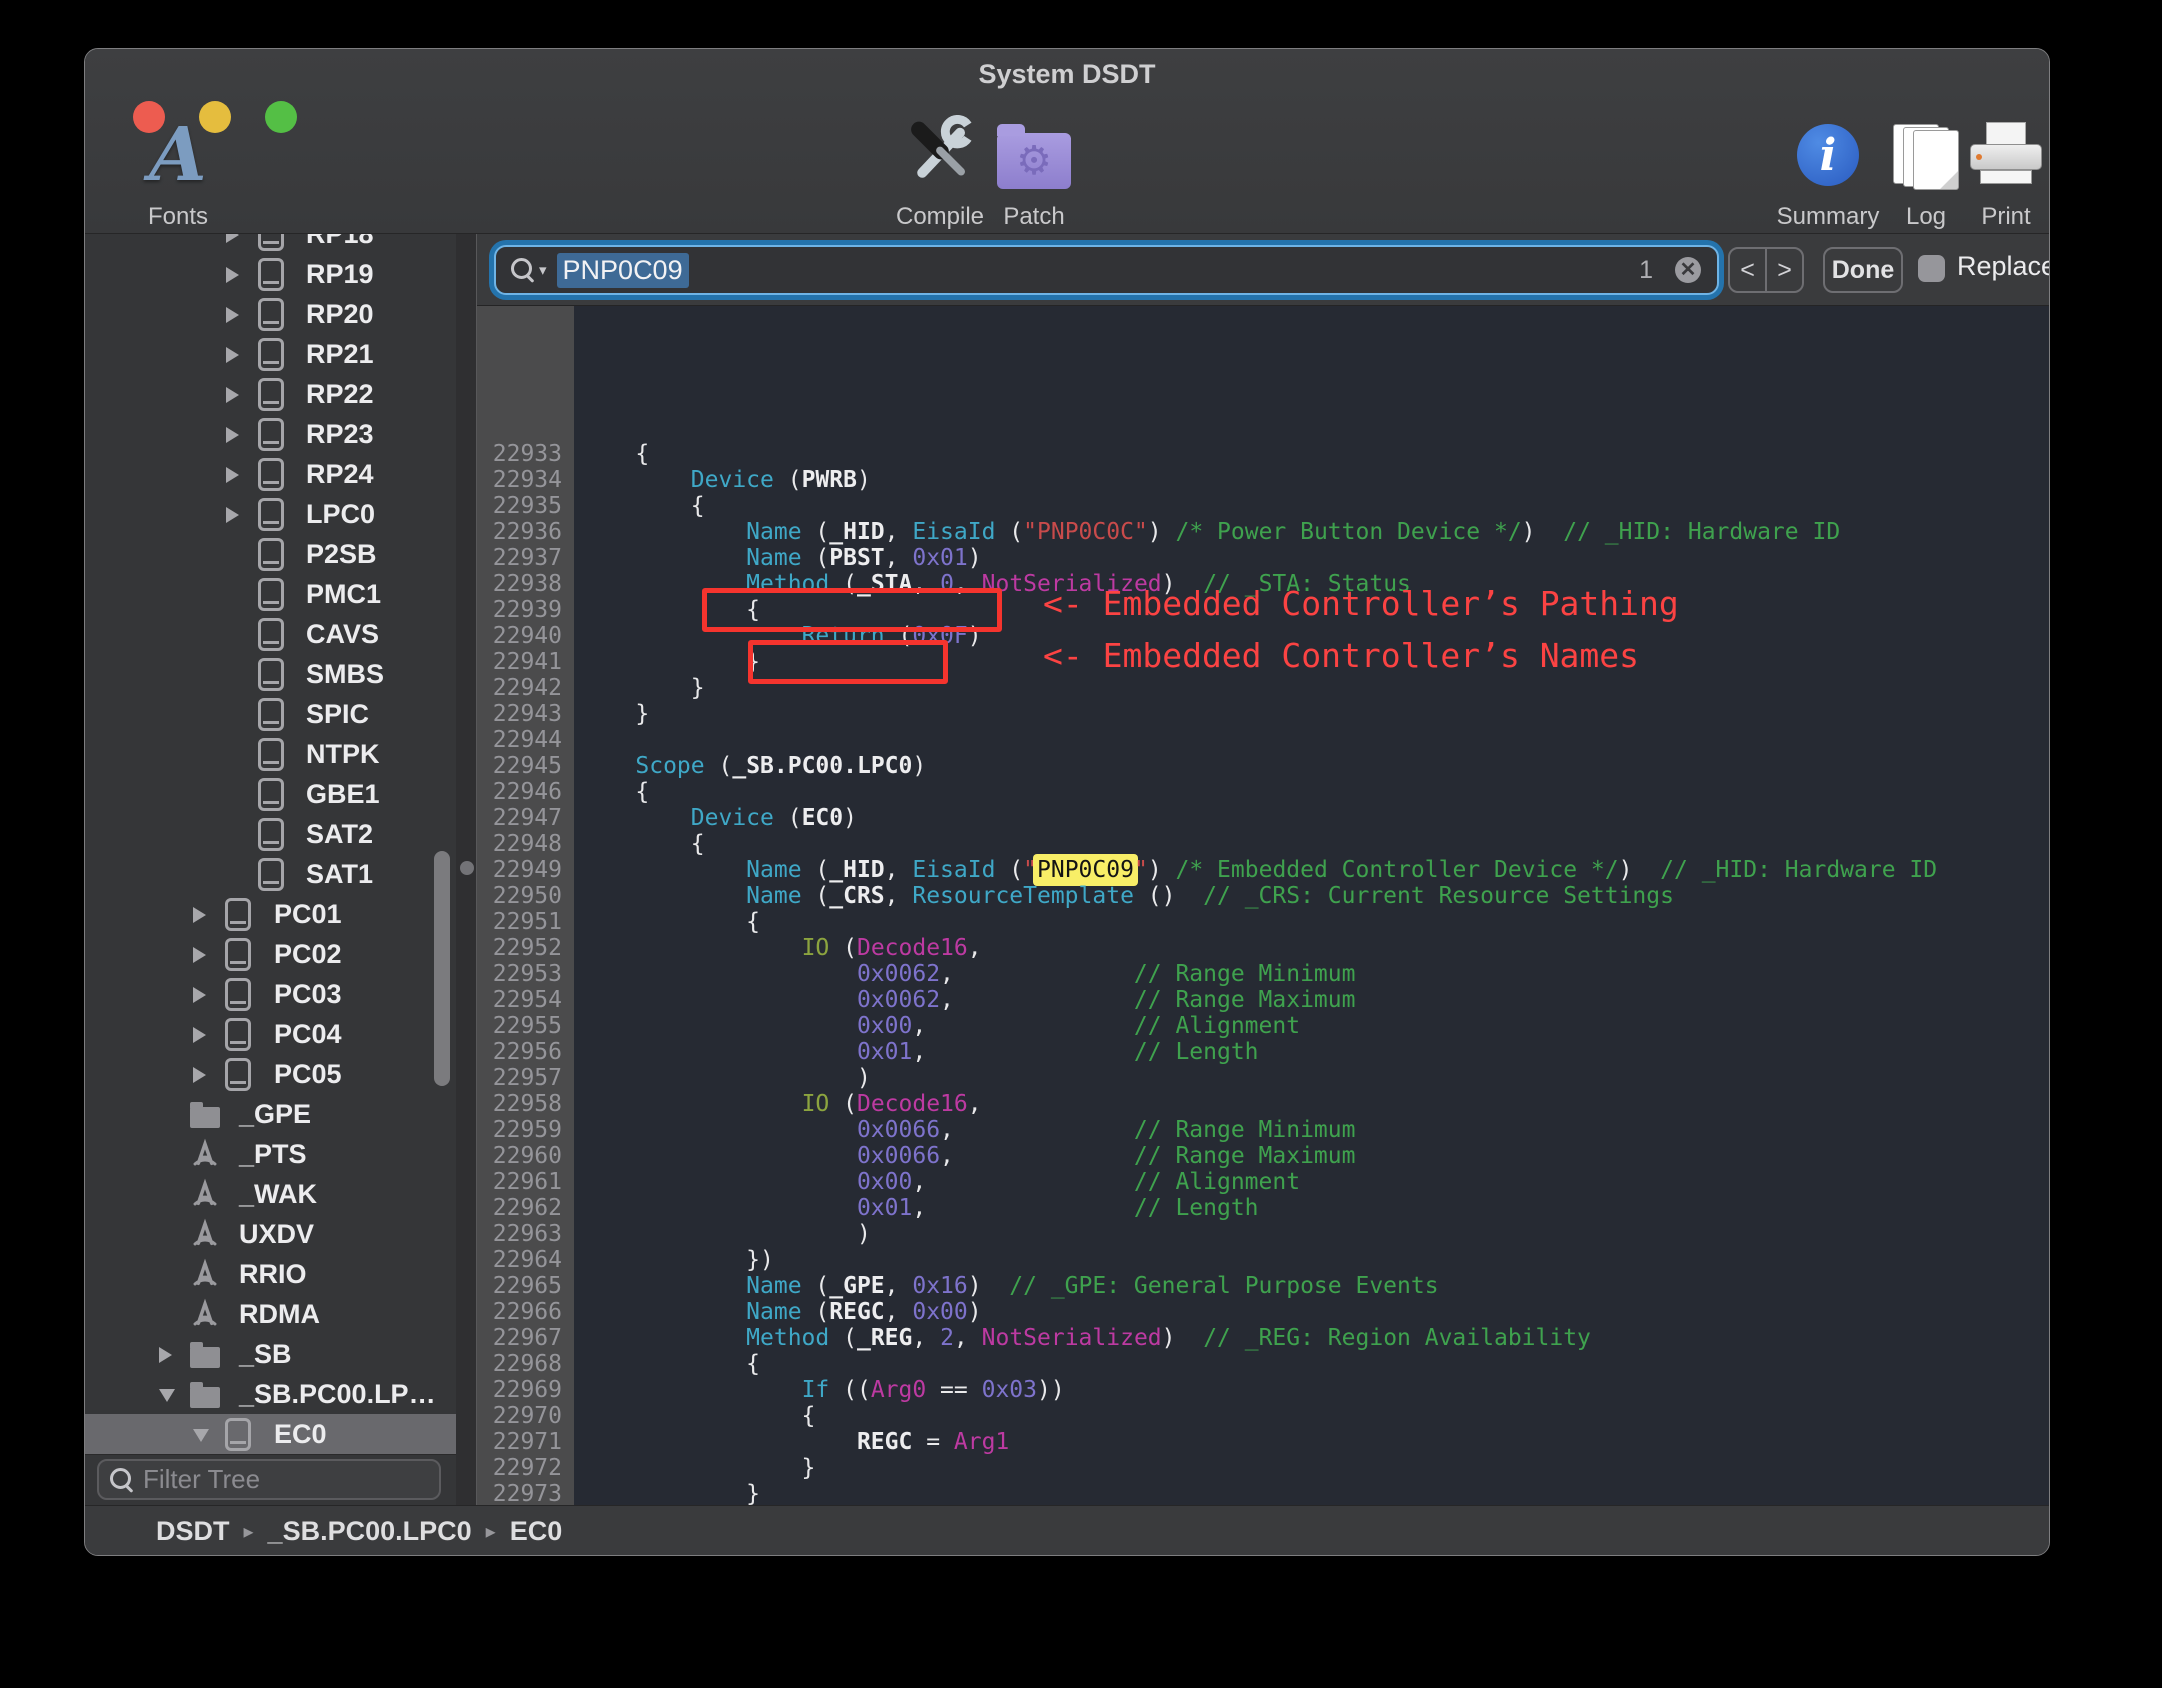 The width and height of the screenshot is (2162, 1688). What do you see at coordinates (270, 394) in the screenshot?
I see `sidebar-item-rp22: RP22` at bounding box center [270, 394].